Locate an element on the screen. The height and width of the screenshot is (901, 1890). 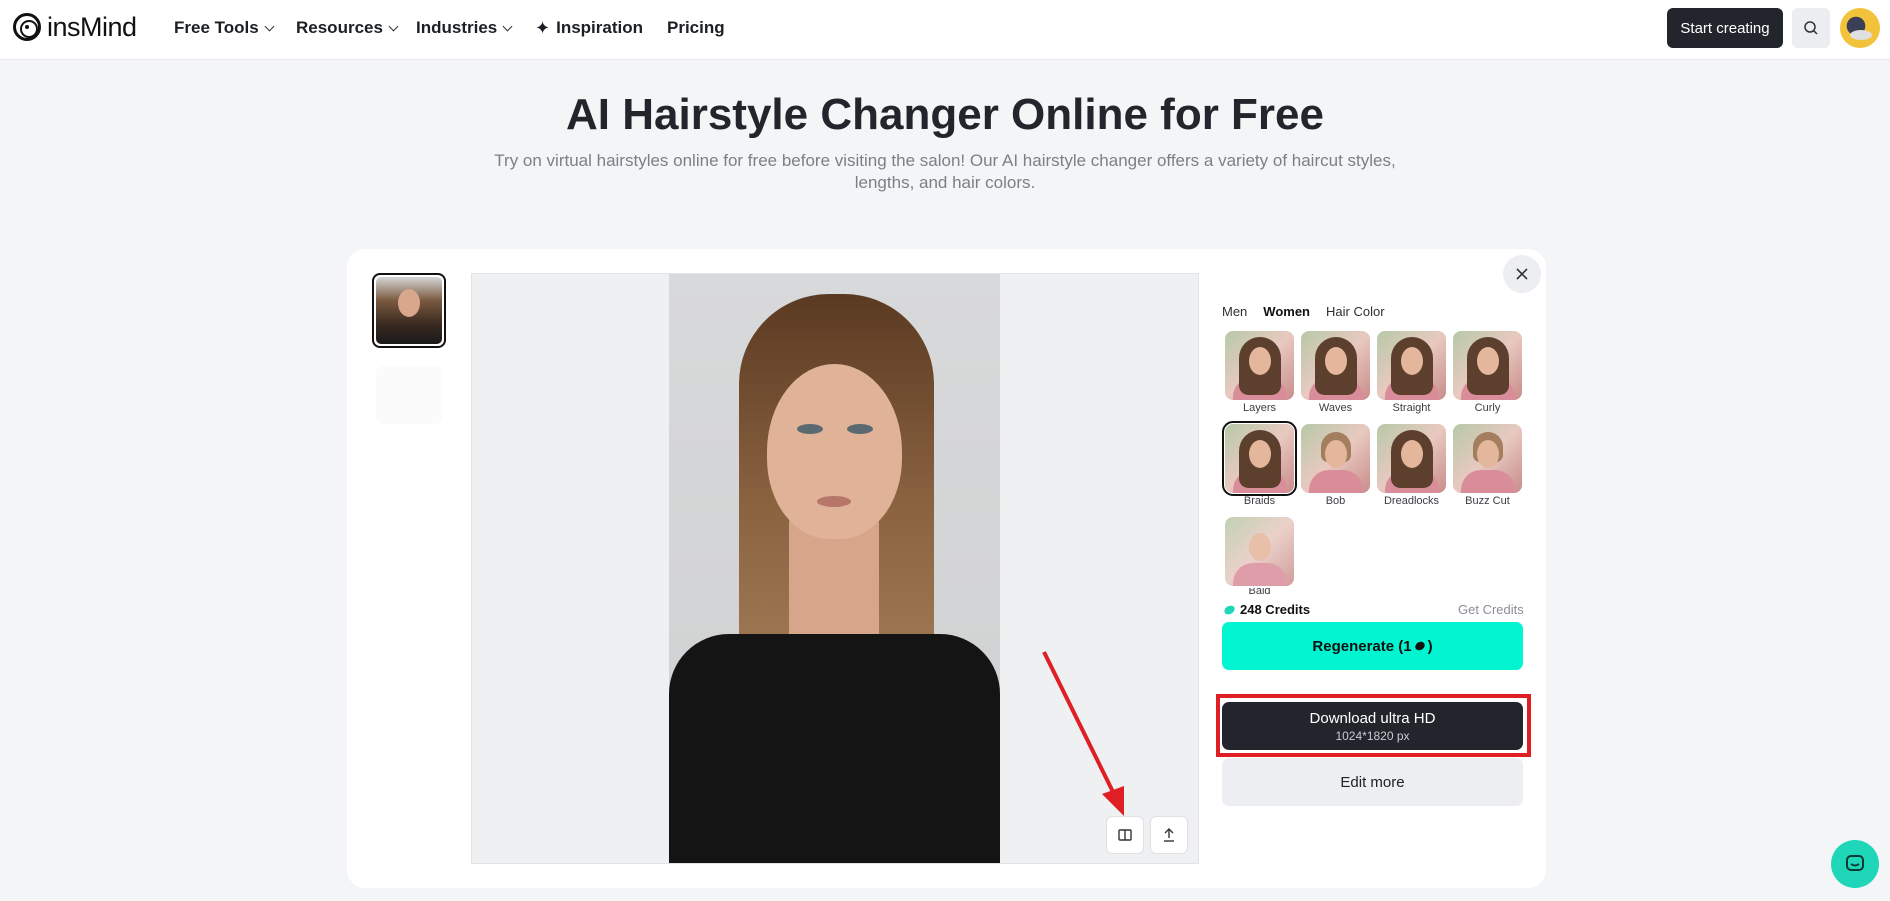
style-tile-braids is located at coordinates (1259, 458).